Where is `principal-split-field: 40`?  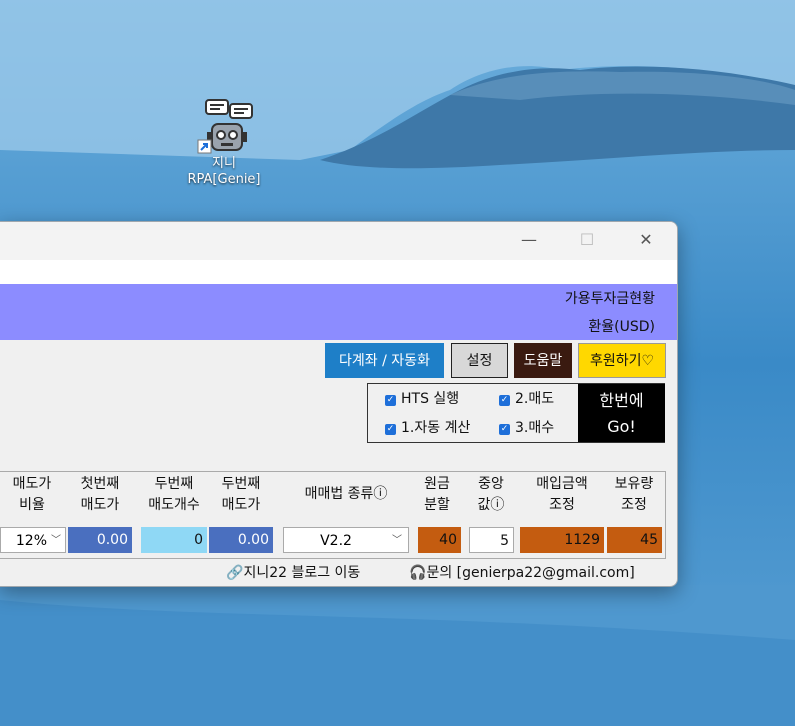 principal-split-field: 40 is located at coordinates (439, 540).